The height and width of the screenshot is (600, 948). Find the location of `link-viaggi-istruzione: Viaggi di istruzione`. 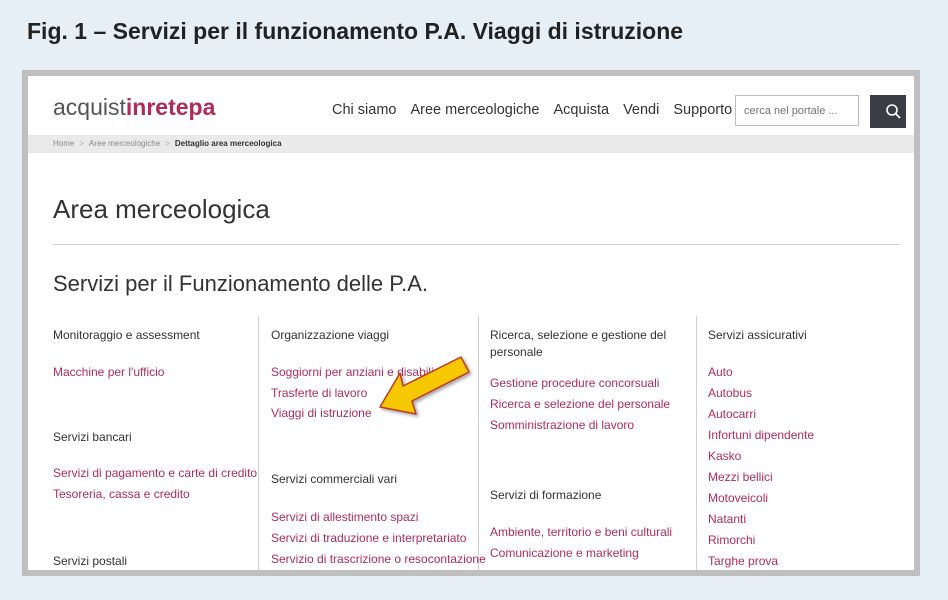

link-viaggi-istruzione: Viaggi di istruzione is located at coordinates (321, 413).